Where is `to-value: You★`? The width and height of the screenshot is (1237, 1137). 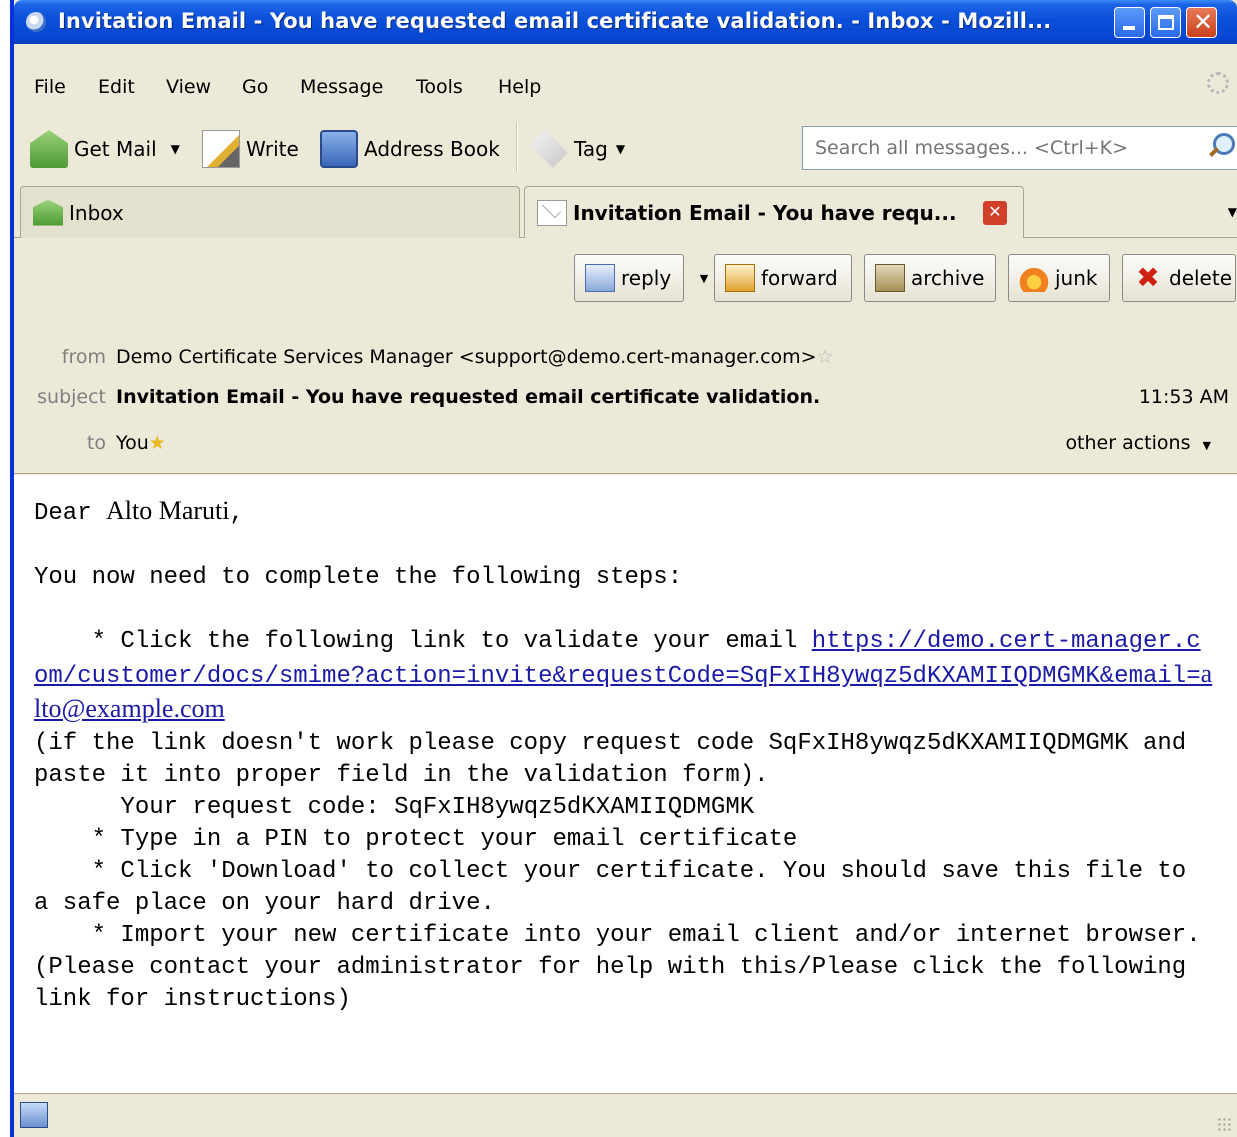
to-value: You★ is located at coordinates (141, 443).